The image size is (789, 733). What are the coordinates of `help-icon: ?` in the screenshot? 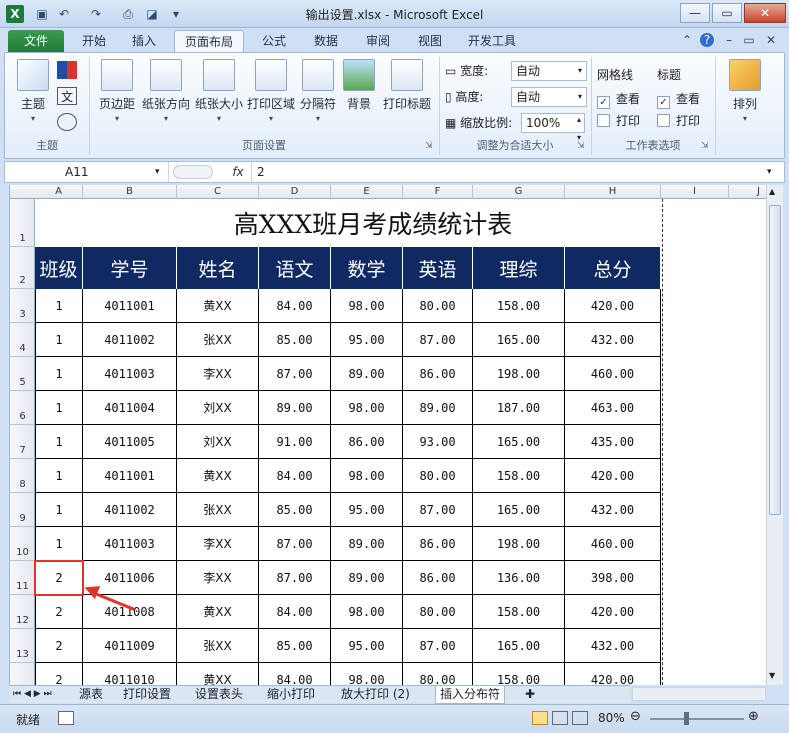 It's located at (707, 40).